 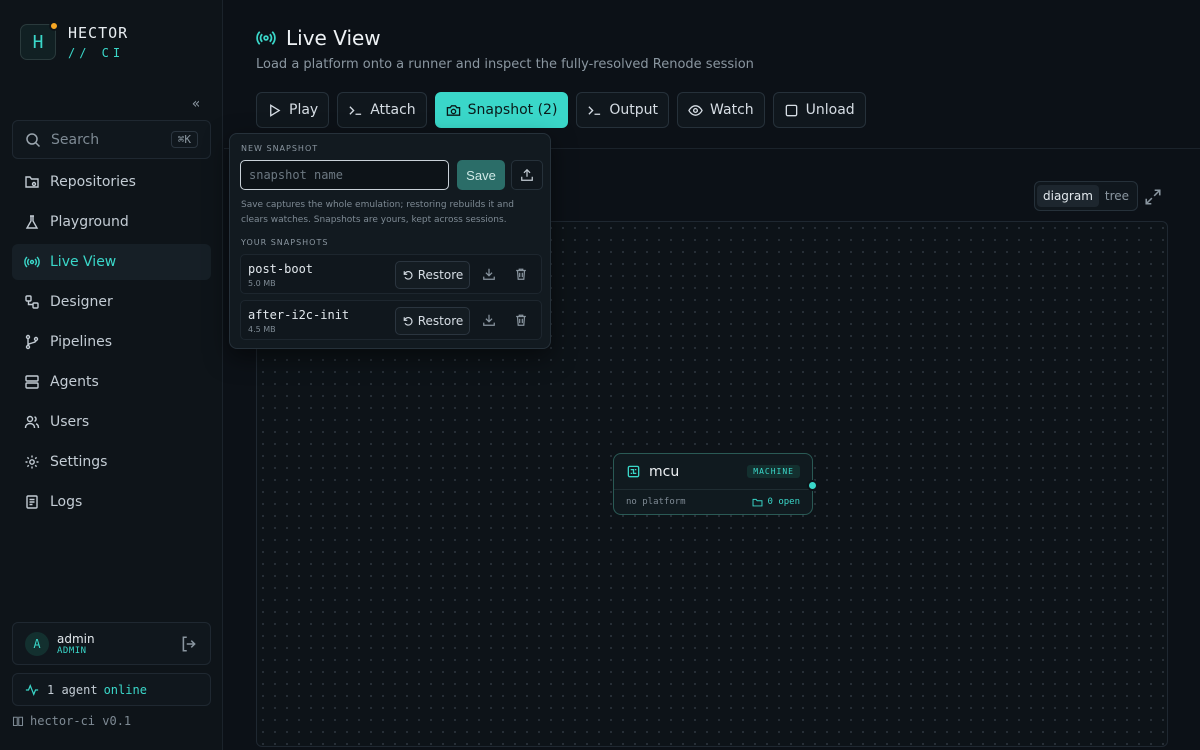 I want to click on search-input: Search, so click(x=111, y=140).